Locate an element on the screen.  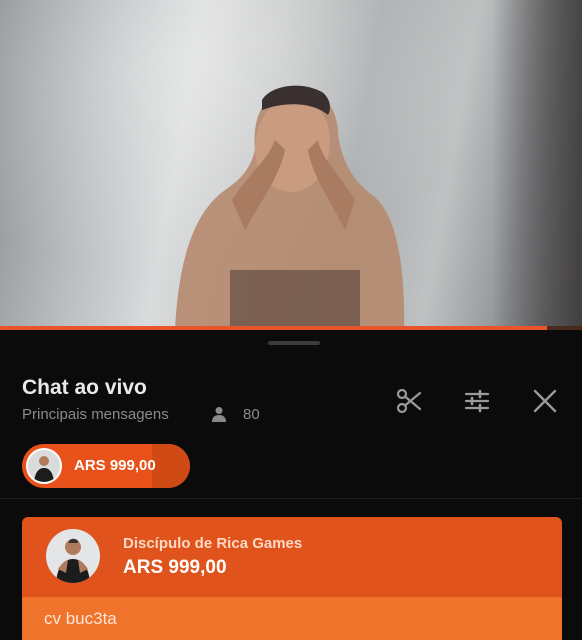
pill-timer-remaining is located at coordinates (171, 466).